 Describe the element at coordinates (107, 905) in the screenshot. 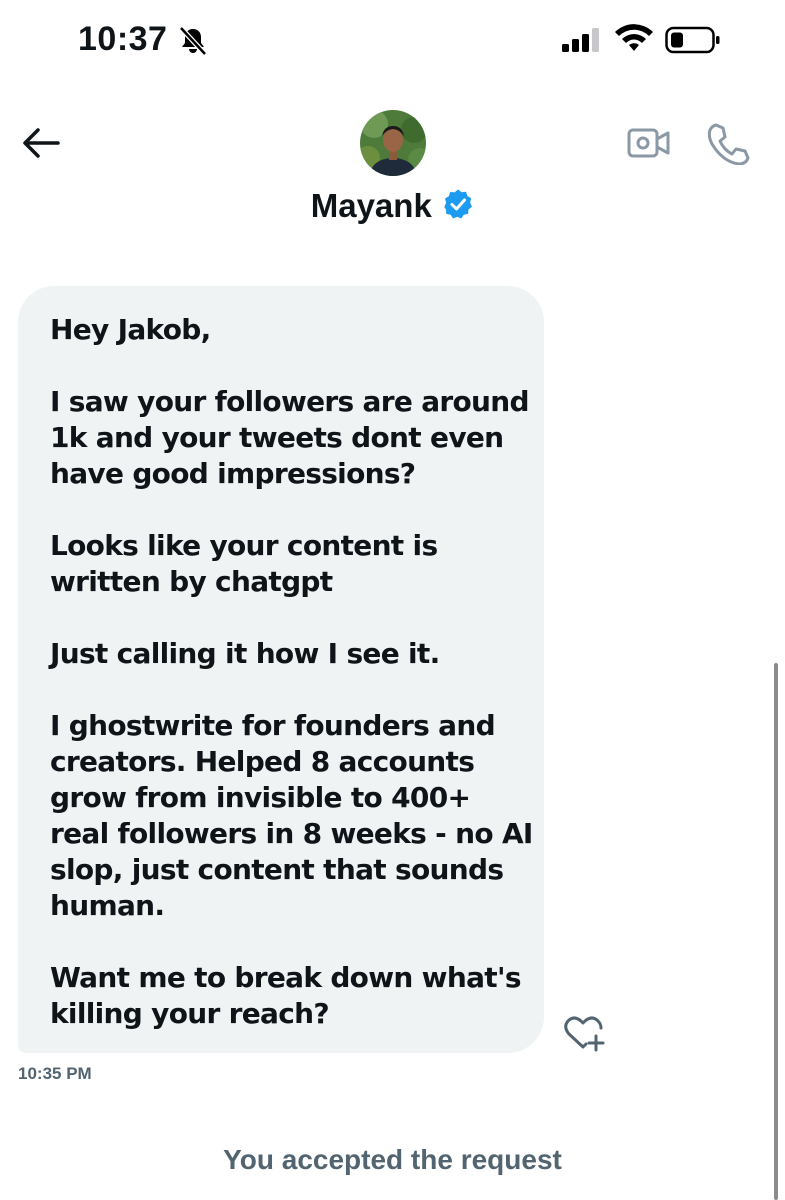

I see `message-line: human.` at that location.